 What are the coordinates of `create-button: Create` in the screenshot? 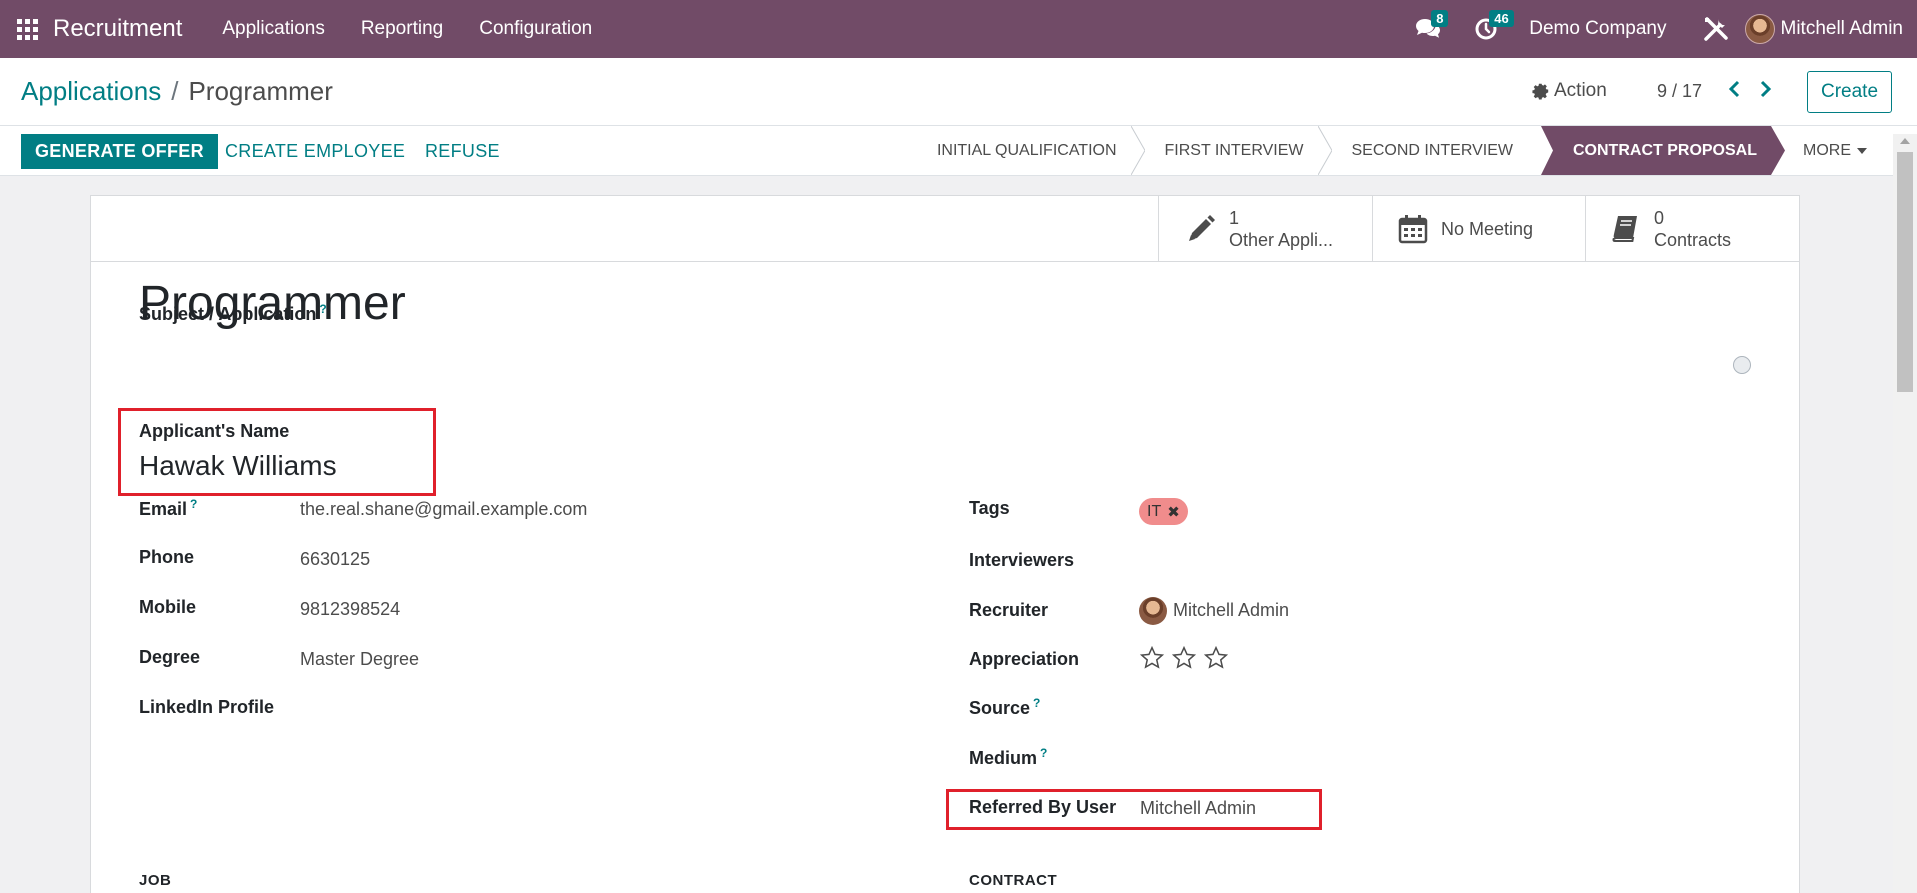 It's located at (1849, 92).